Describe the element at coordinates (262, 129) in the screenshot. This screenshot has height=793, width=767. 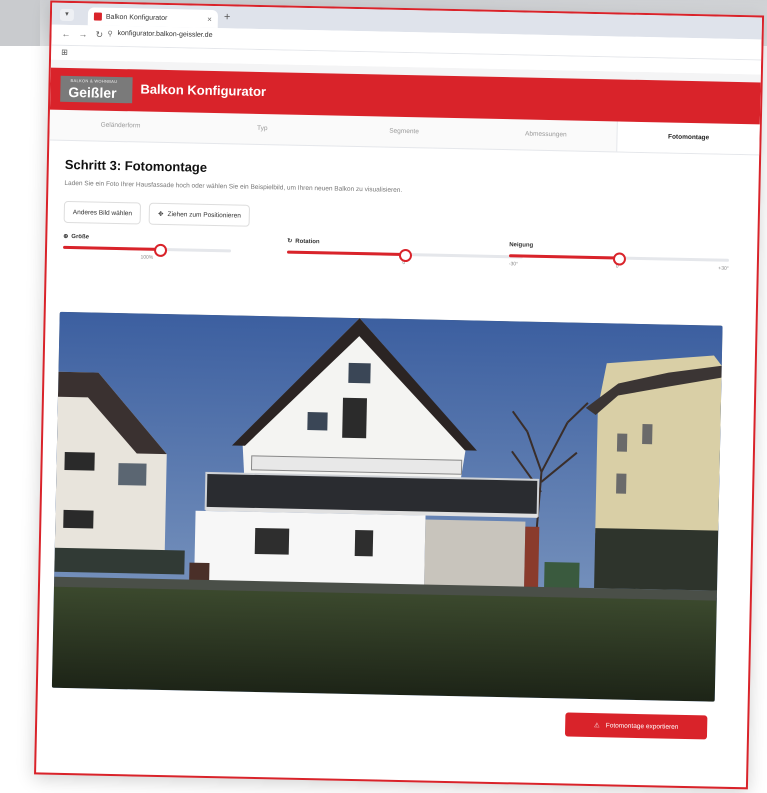
I see `tab-typ: Typ` at that location.